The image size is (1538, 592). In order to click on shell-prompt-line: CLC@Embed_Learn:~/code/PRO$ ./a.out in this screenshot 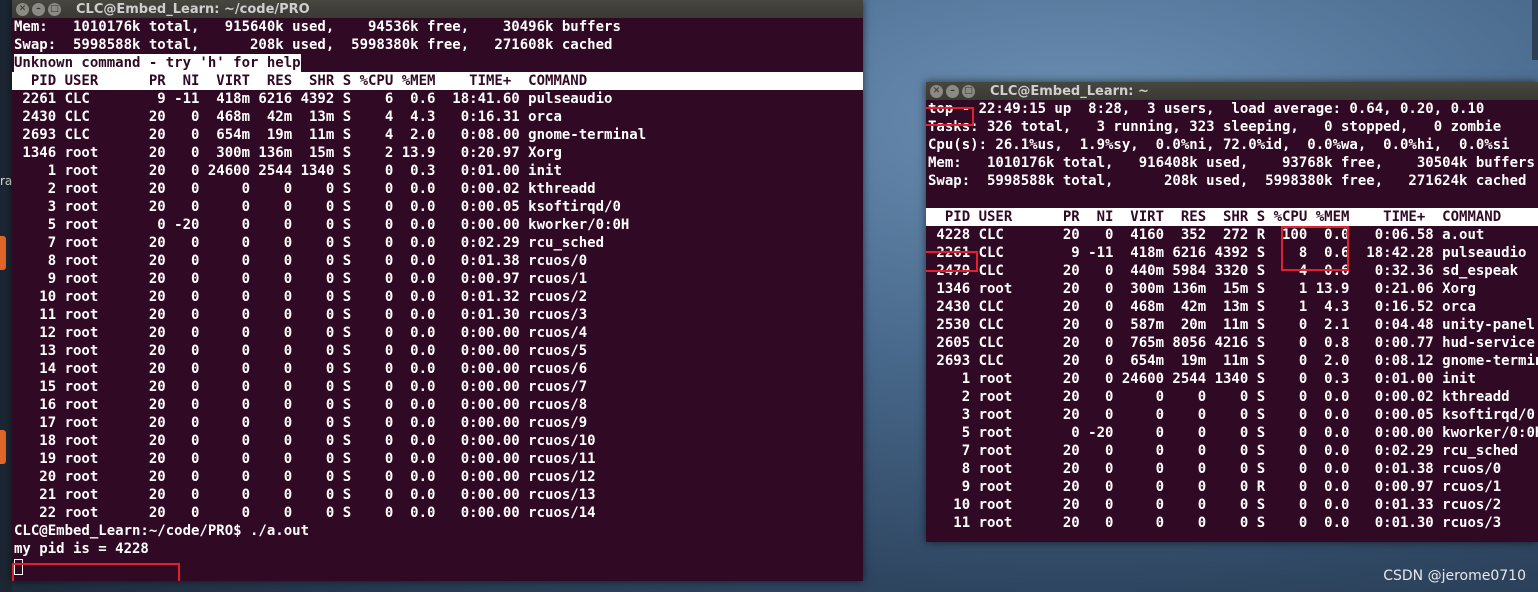, I will do `click(162, 531)`.